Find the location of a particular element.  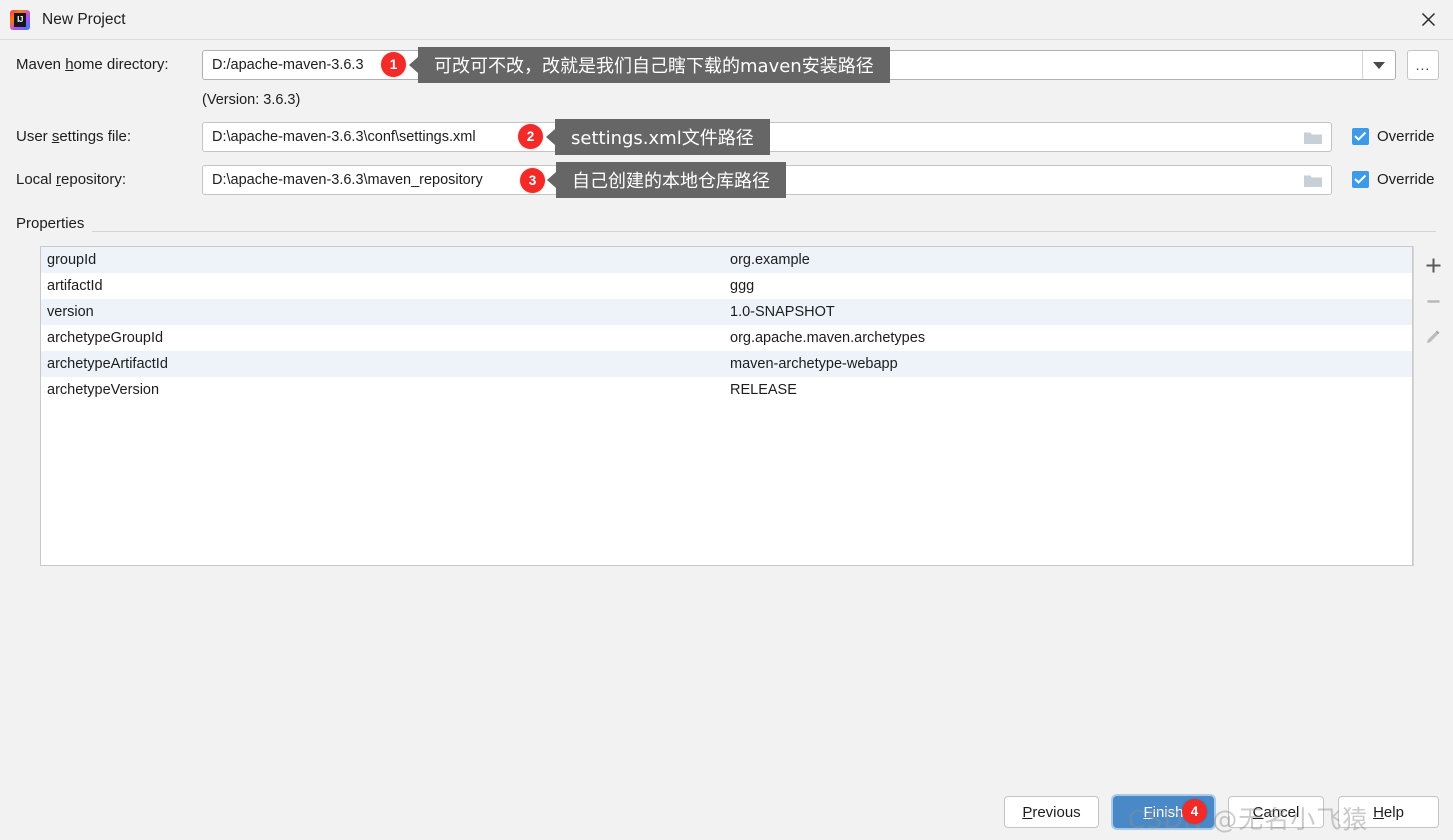

local-repository-override-label: Override is located at coordinates (1406, 179).